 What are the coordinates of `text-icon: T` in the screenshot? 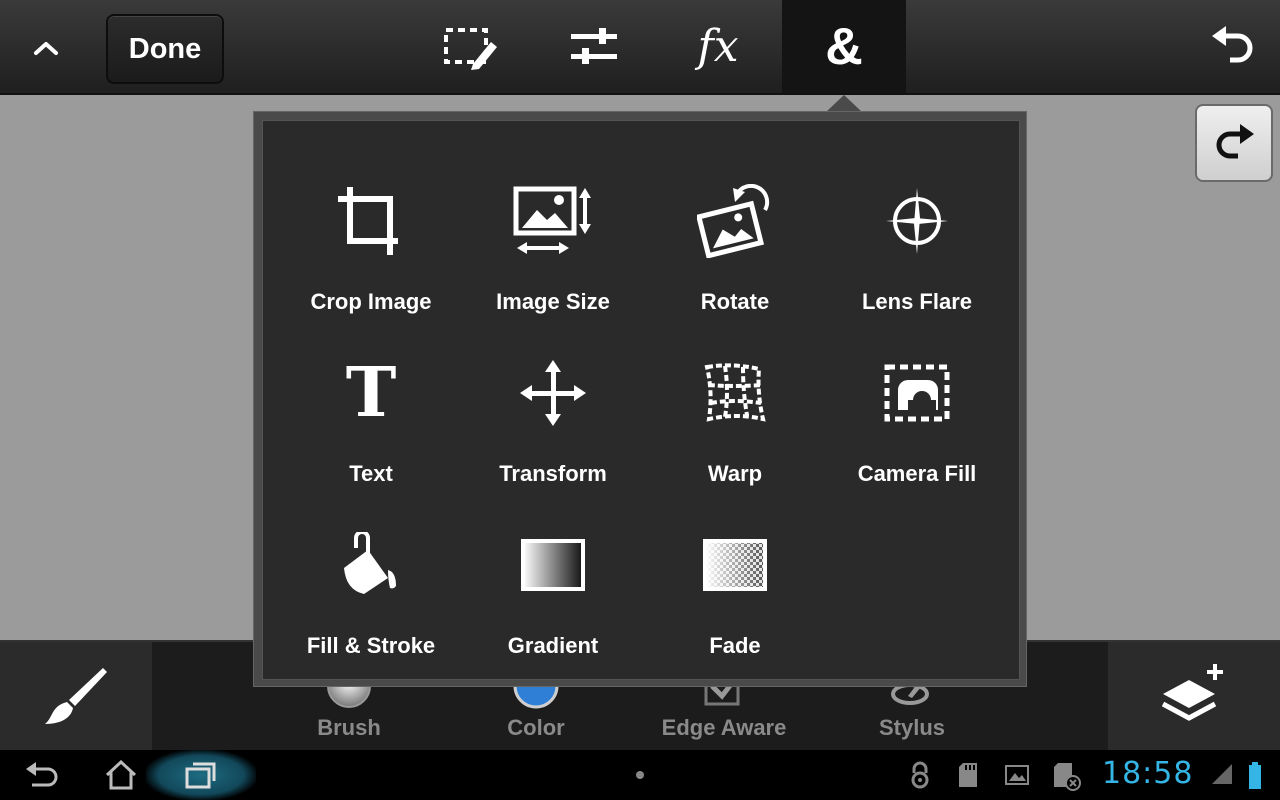 It's located at (371, 393).